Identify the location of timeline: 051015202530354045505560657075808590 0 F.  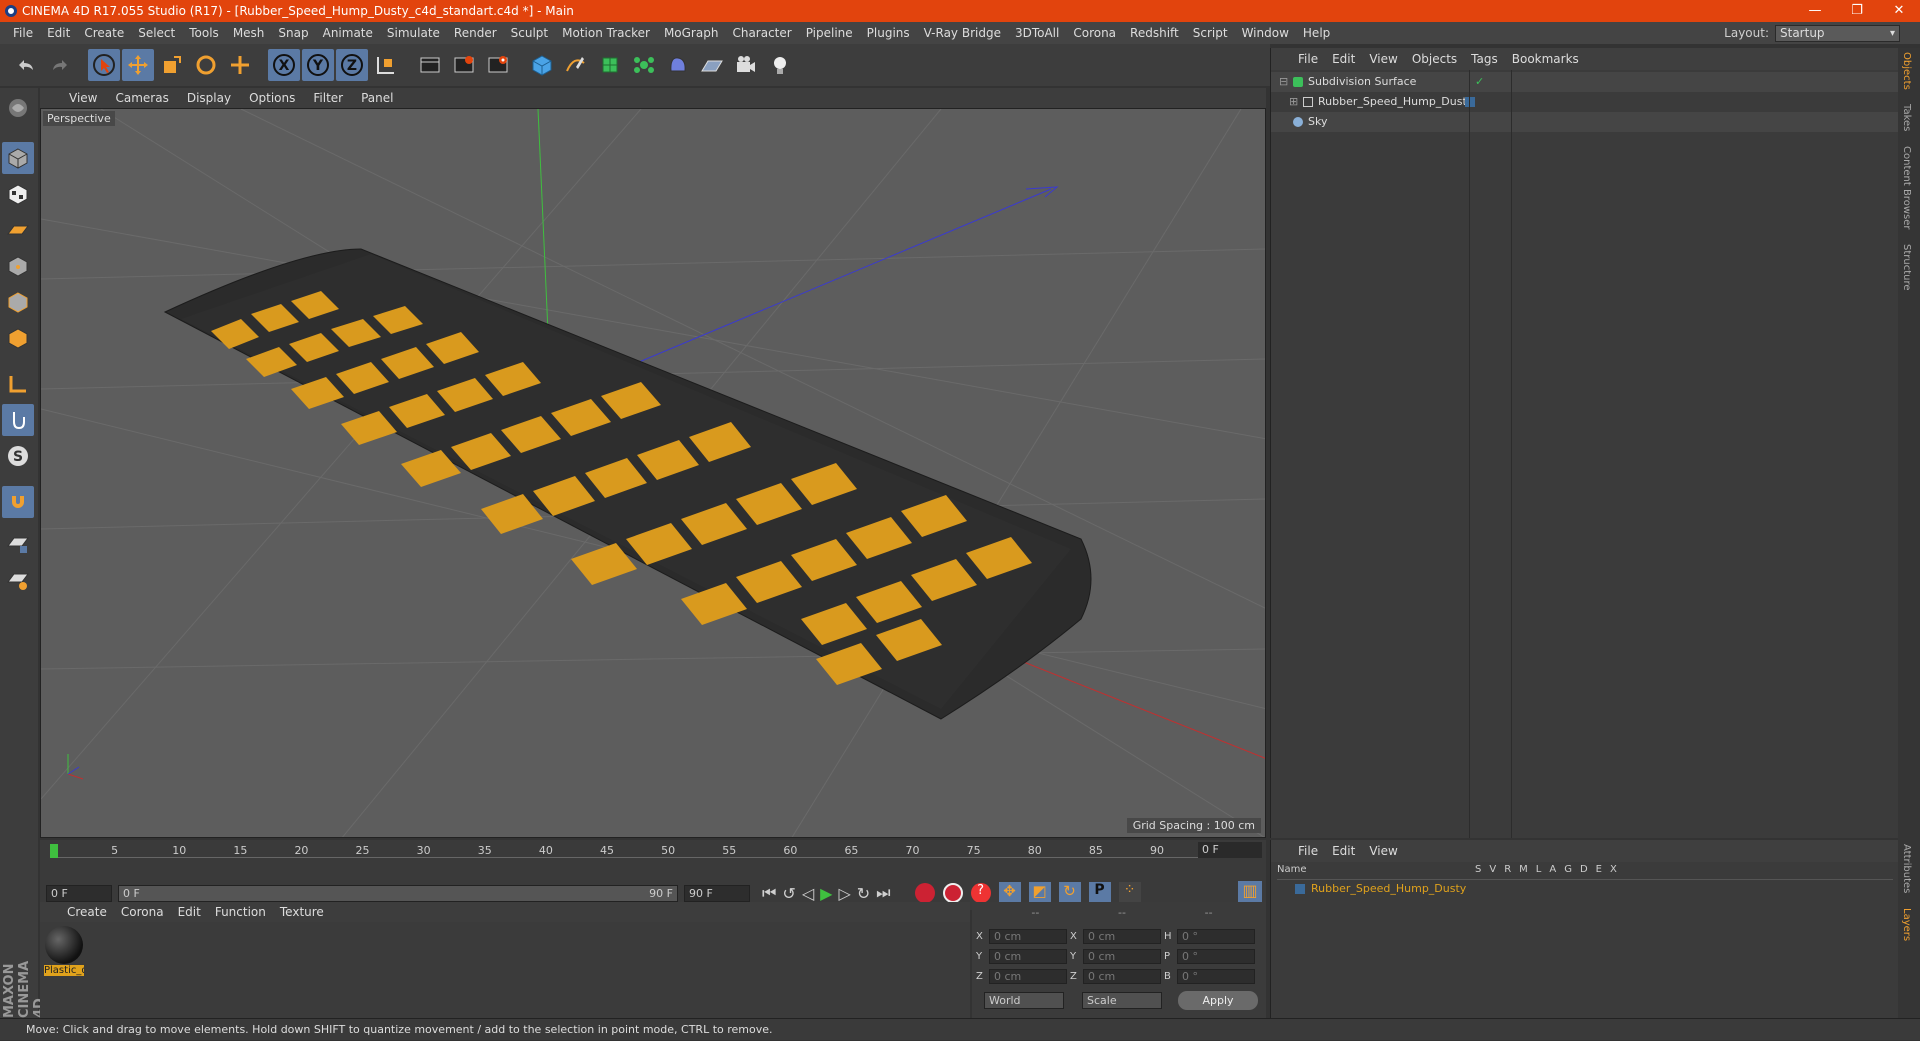
(653, 858).